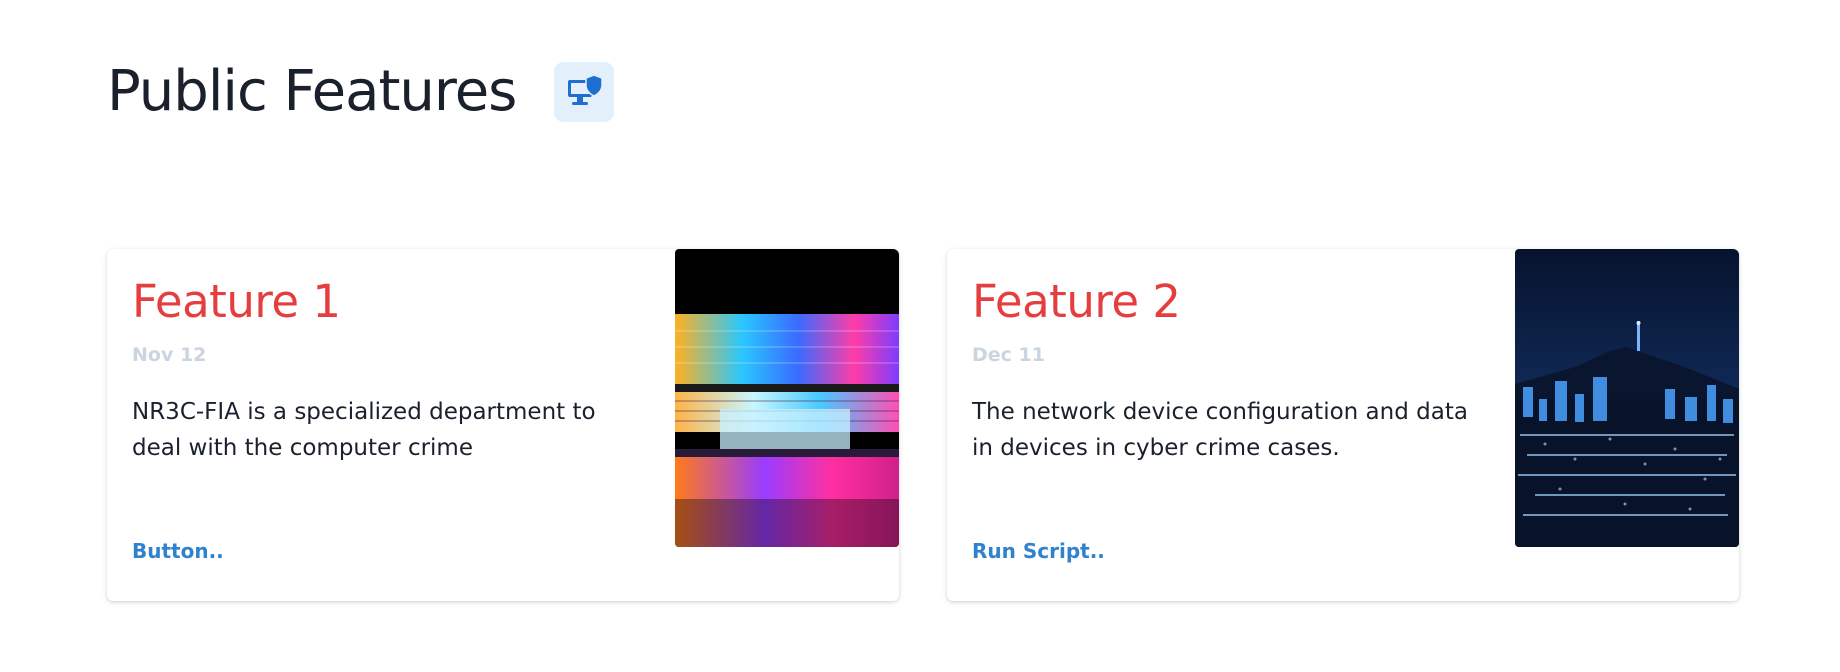 Image resolution: width=1840 pixels, height=672 pixels. I want to click on run-script-button: Run Script.., so click(1038, 551).